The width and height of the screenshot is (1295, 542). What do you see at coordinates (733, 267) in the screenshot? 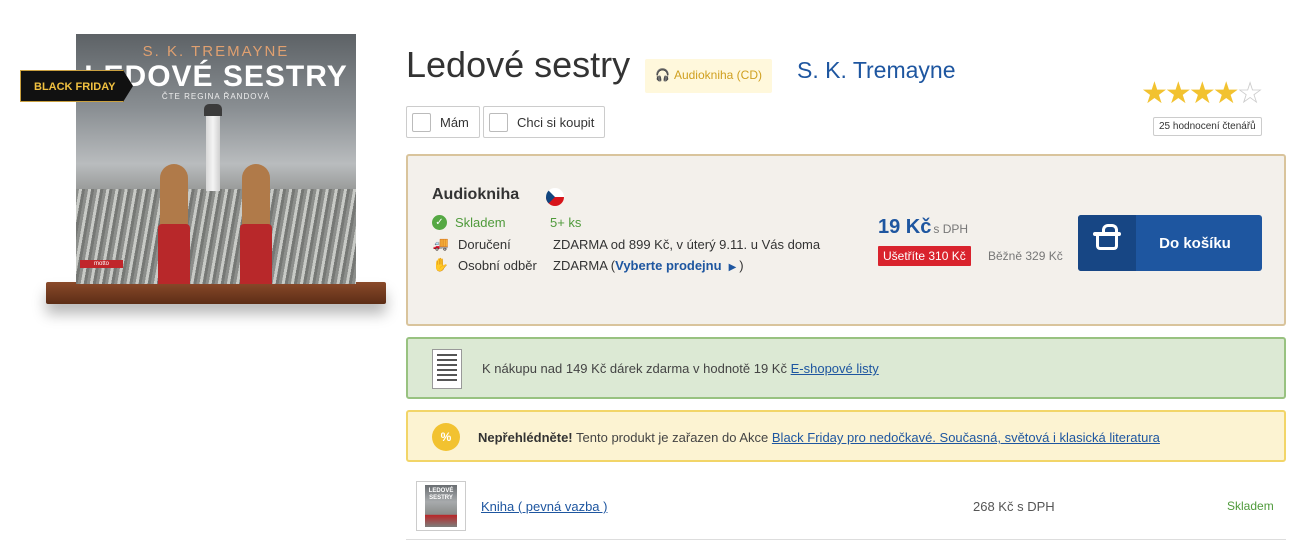
I see `caret-right-icon: ▶` at bounding box center [733, 267].